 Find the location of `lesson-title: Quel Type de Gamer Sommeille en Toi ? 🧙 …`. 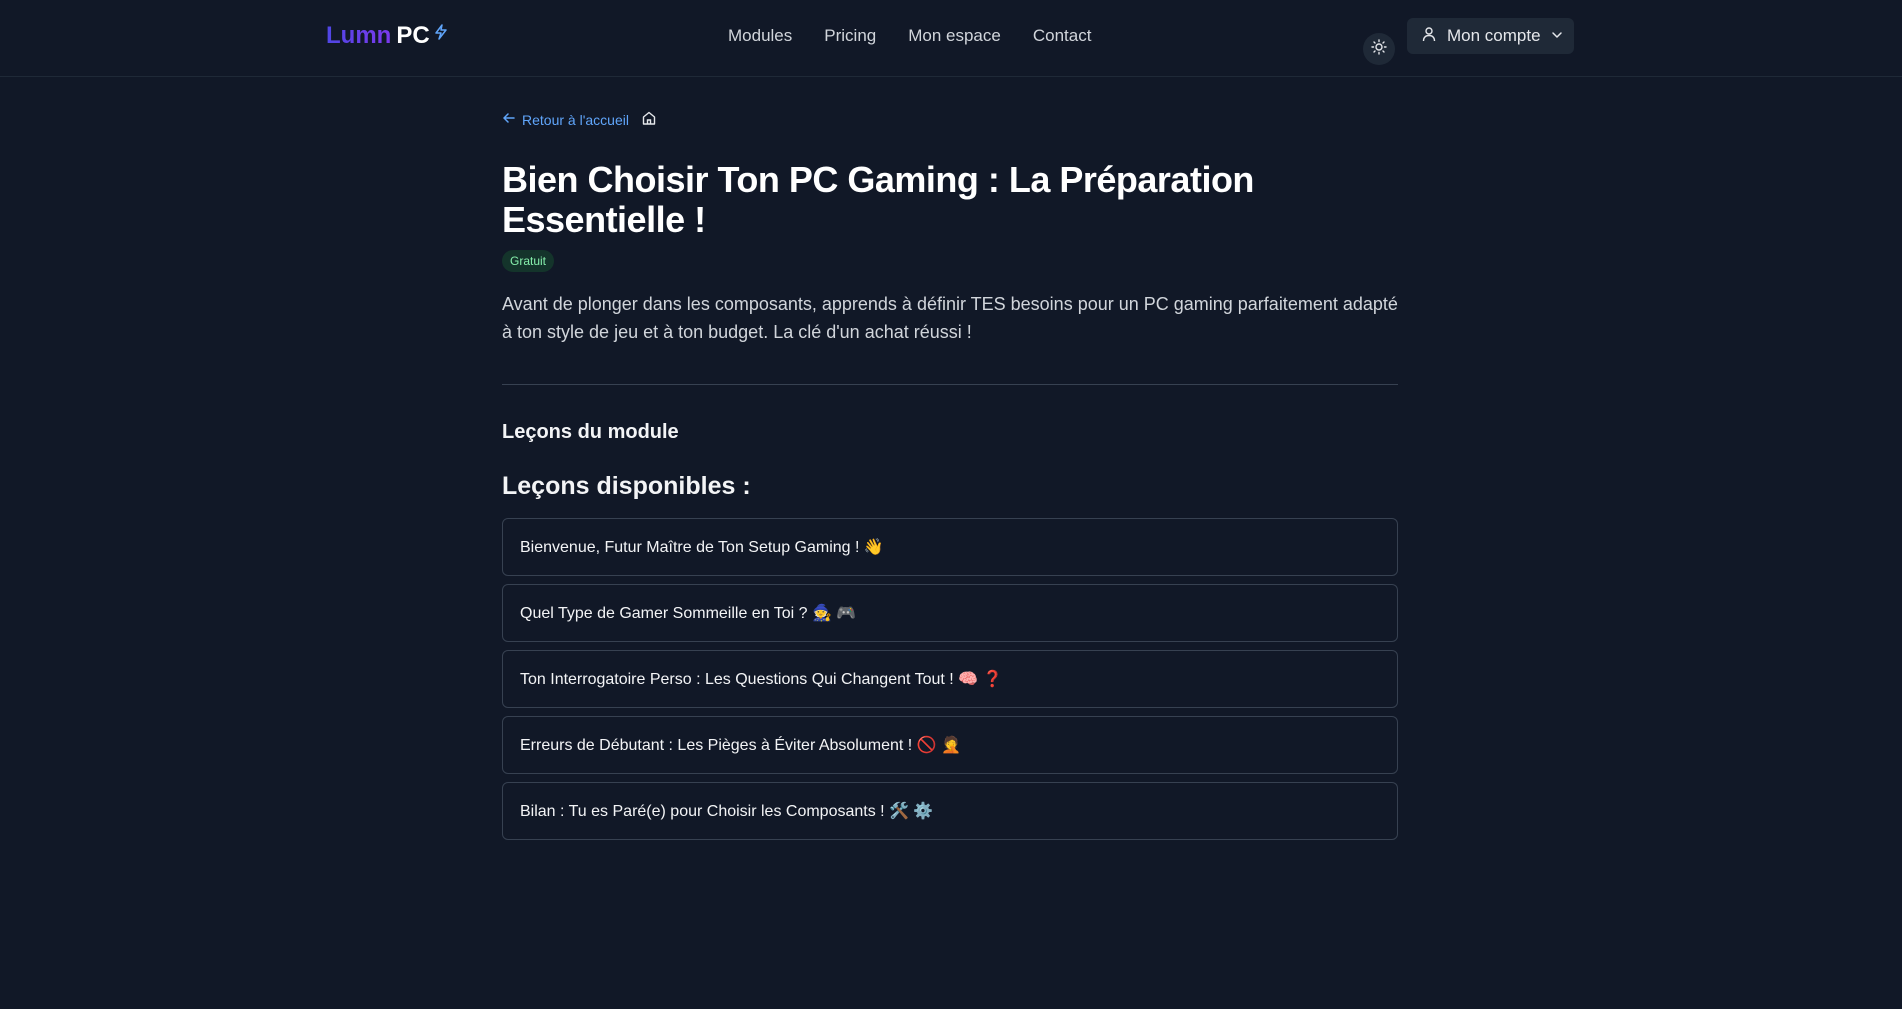

lesson-title: Quel Type de Gamer Sommeille en Toi ? 🧙 … is located at coordinates (688, 613).